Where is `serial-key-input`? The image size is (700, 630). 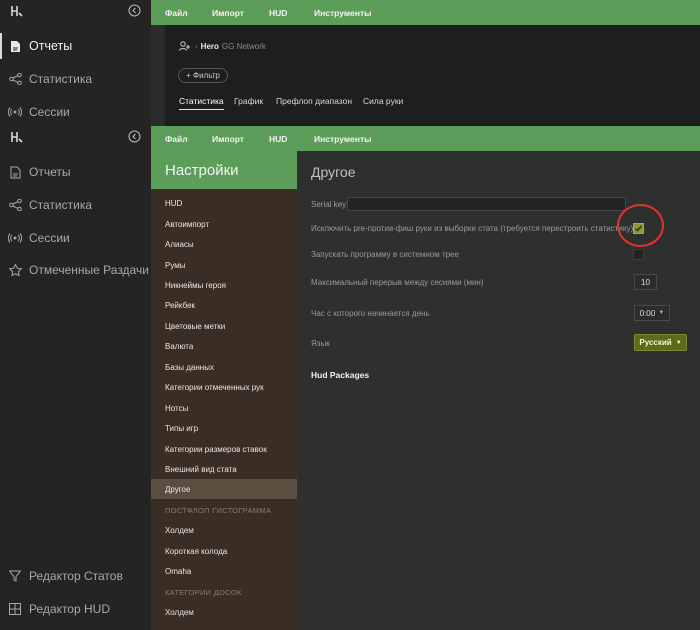
serial-key-input is located at coordinates (486, 204).